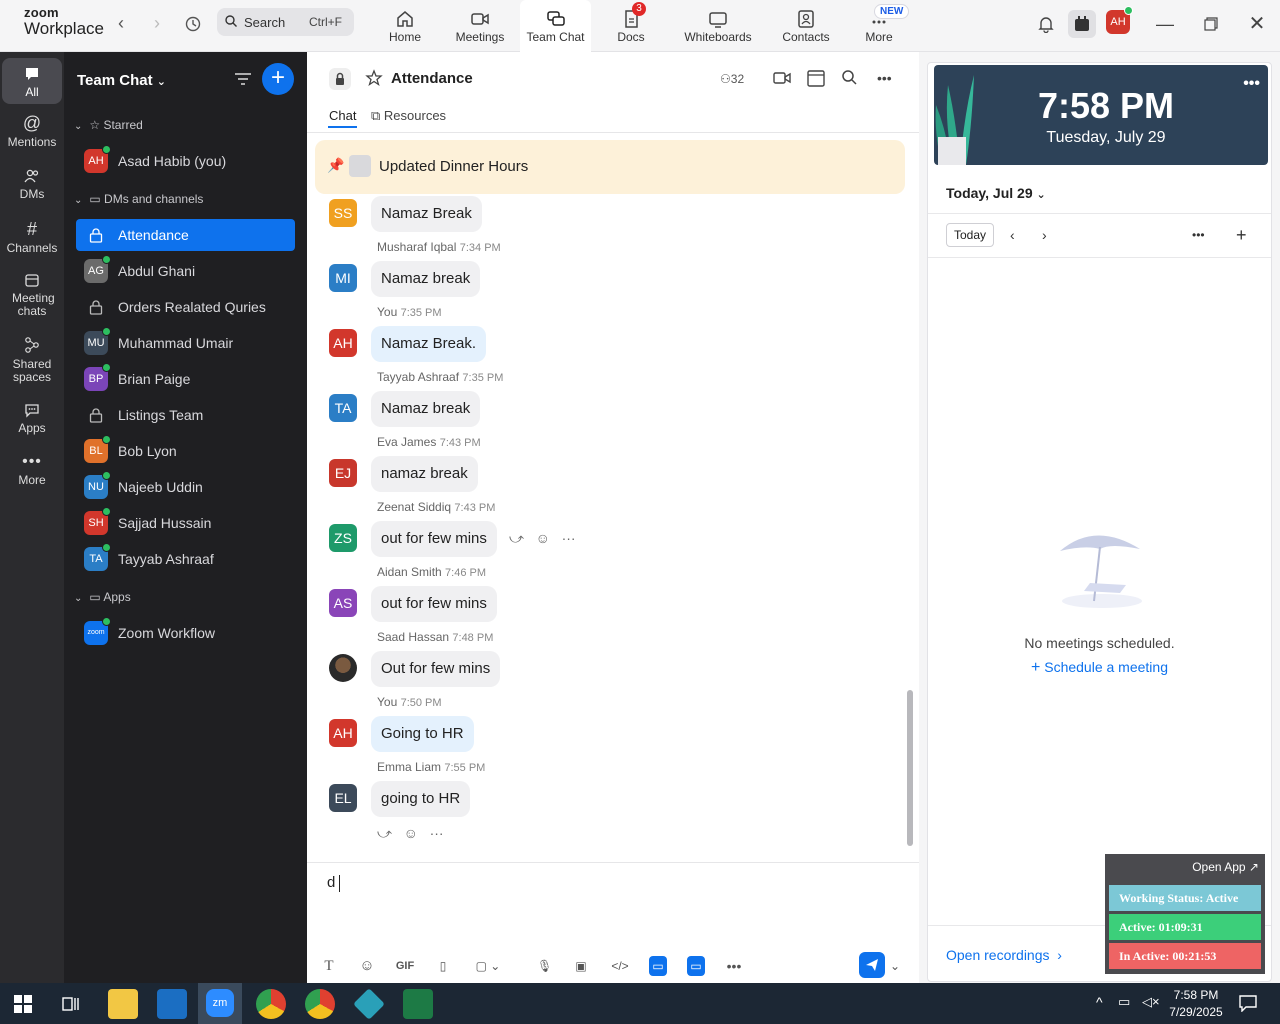 This screenshot has height=1024, width=1280. I want to click on message-bubble: Namaz break, so click(426, 279).